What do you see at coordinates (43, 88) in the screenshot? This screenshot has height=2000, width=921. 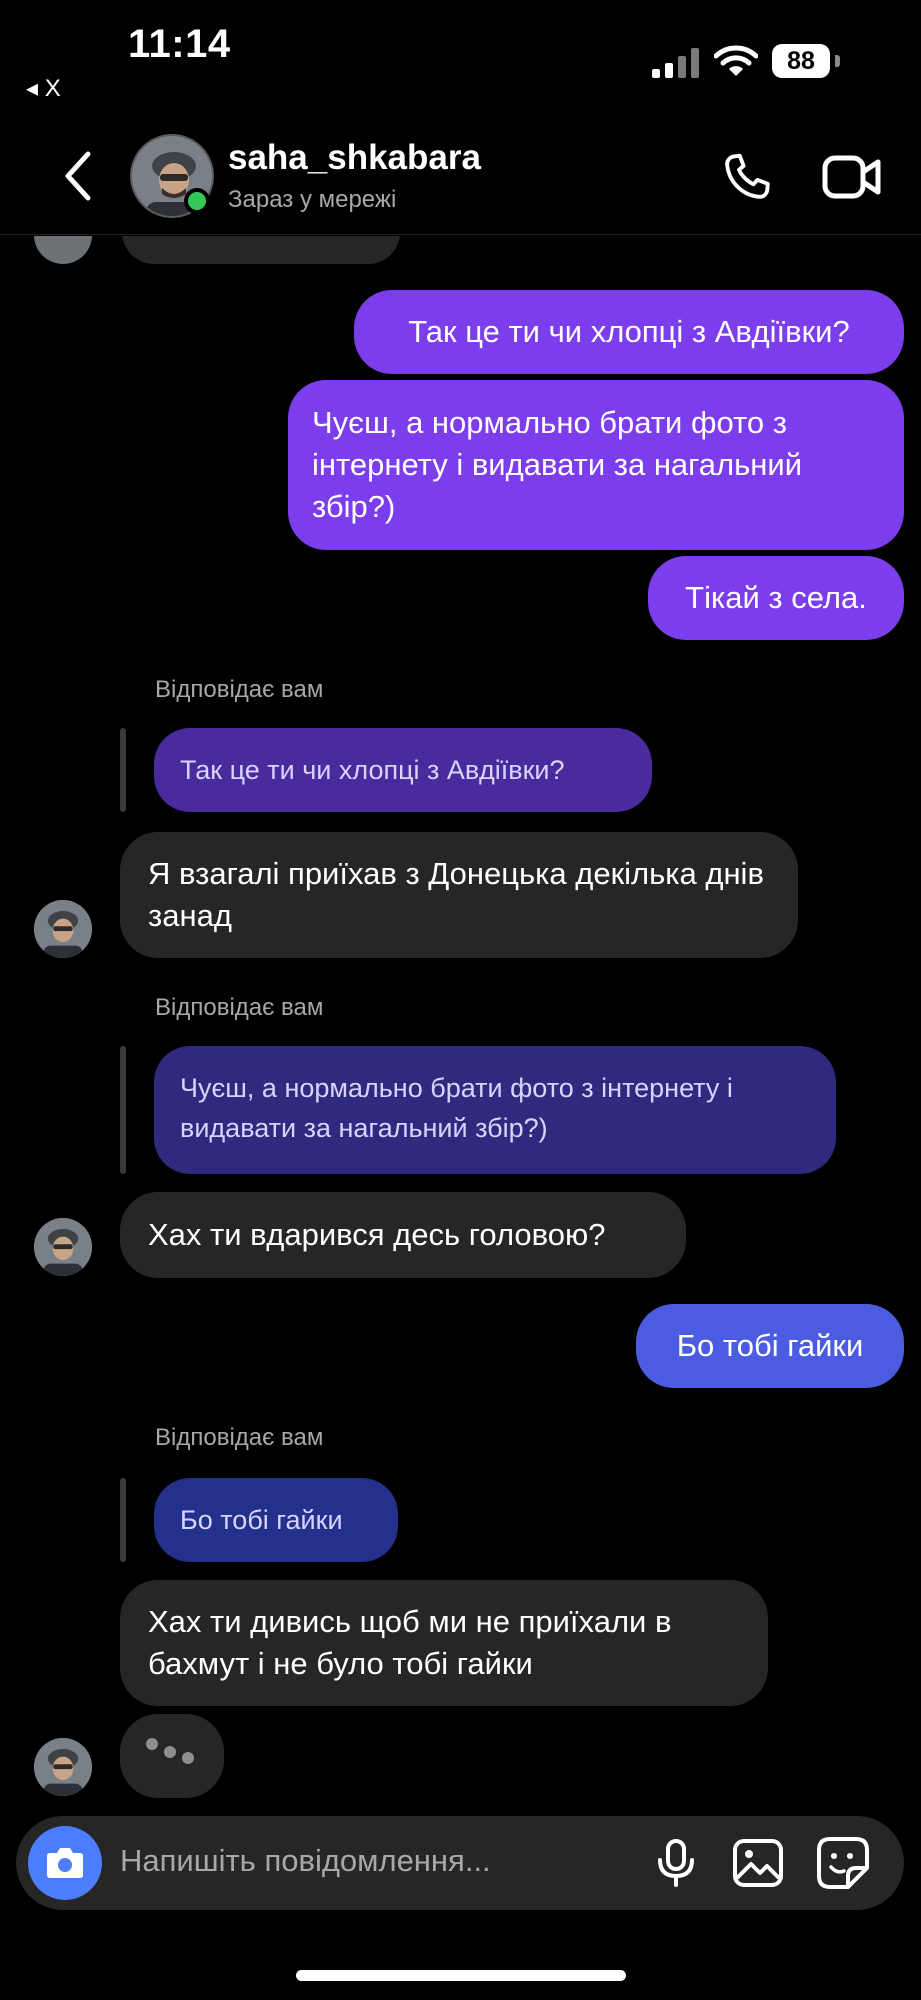 I see `back-to-app-link: ◂ X` at bounding box center [43, 88].